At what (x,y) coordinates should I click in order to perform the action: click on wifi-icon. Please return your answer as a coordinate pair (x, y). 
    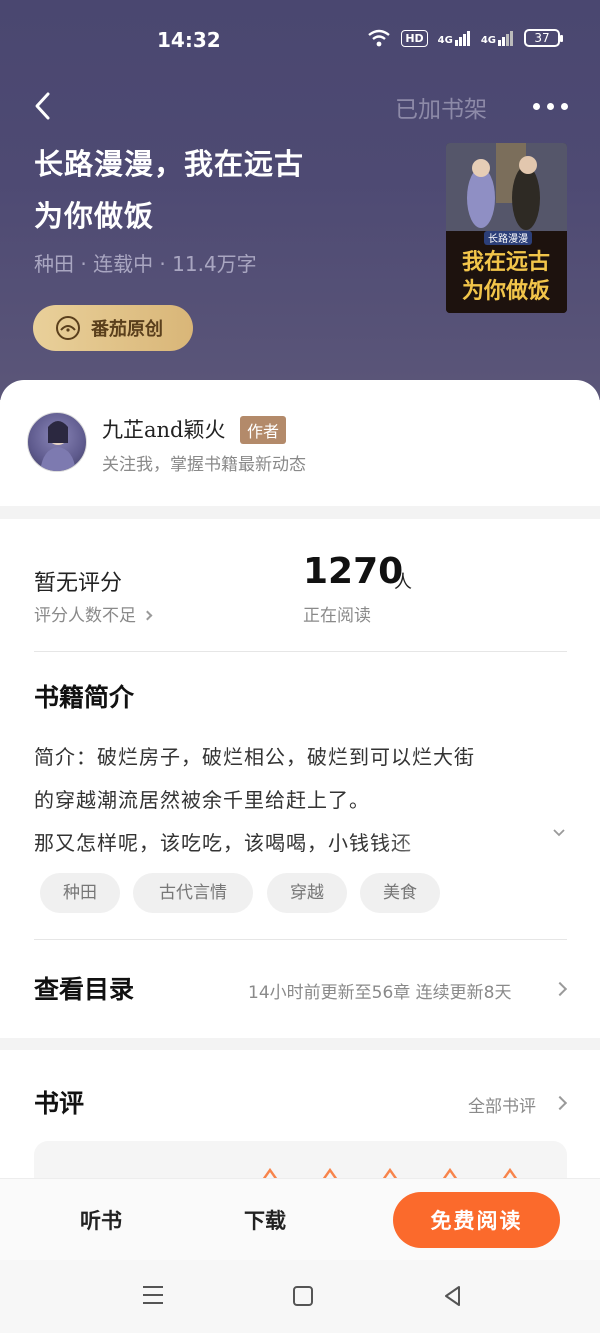
    Looking at the image, I should click on (379, 38).